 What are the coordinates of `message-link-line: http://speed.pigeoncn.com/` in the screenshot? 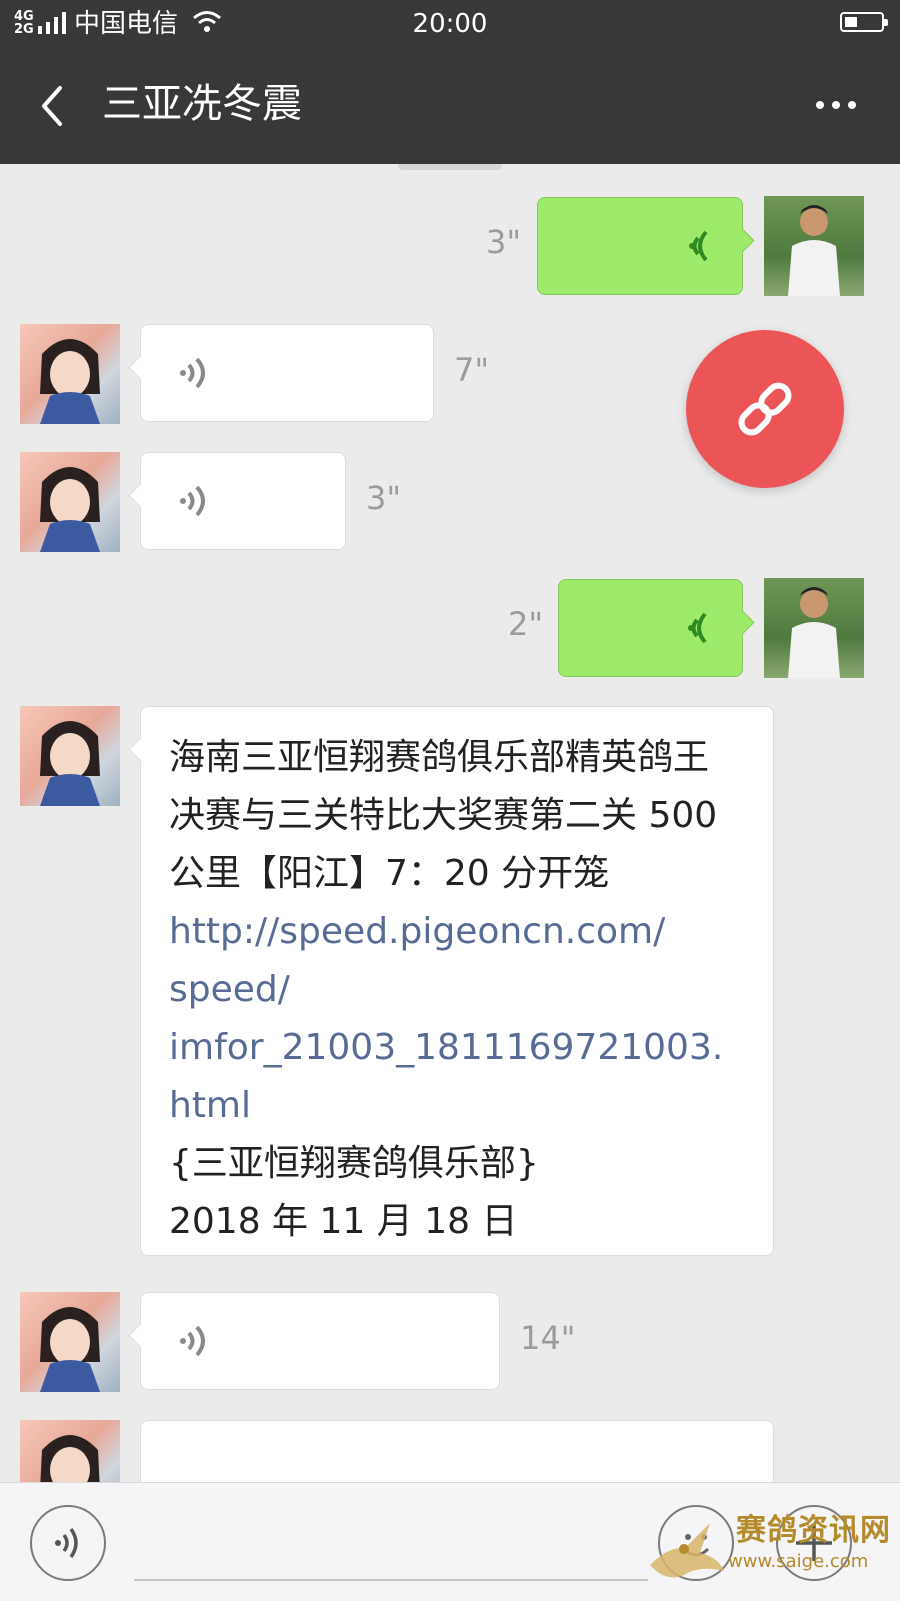 It's located at (457, 932).